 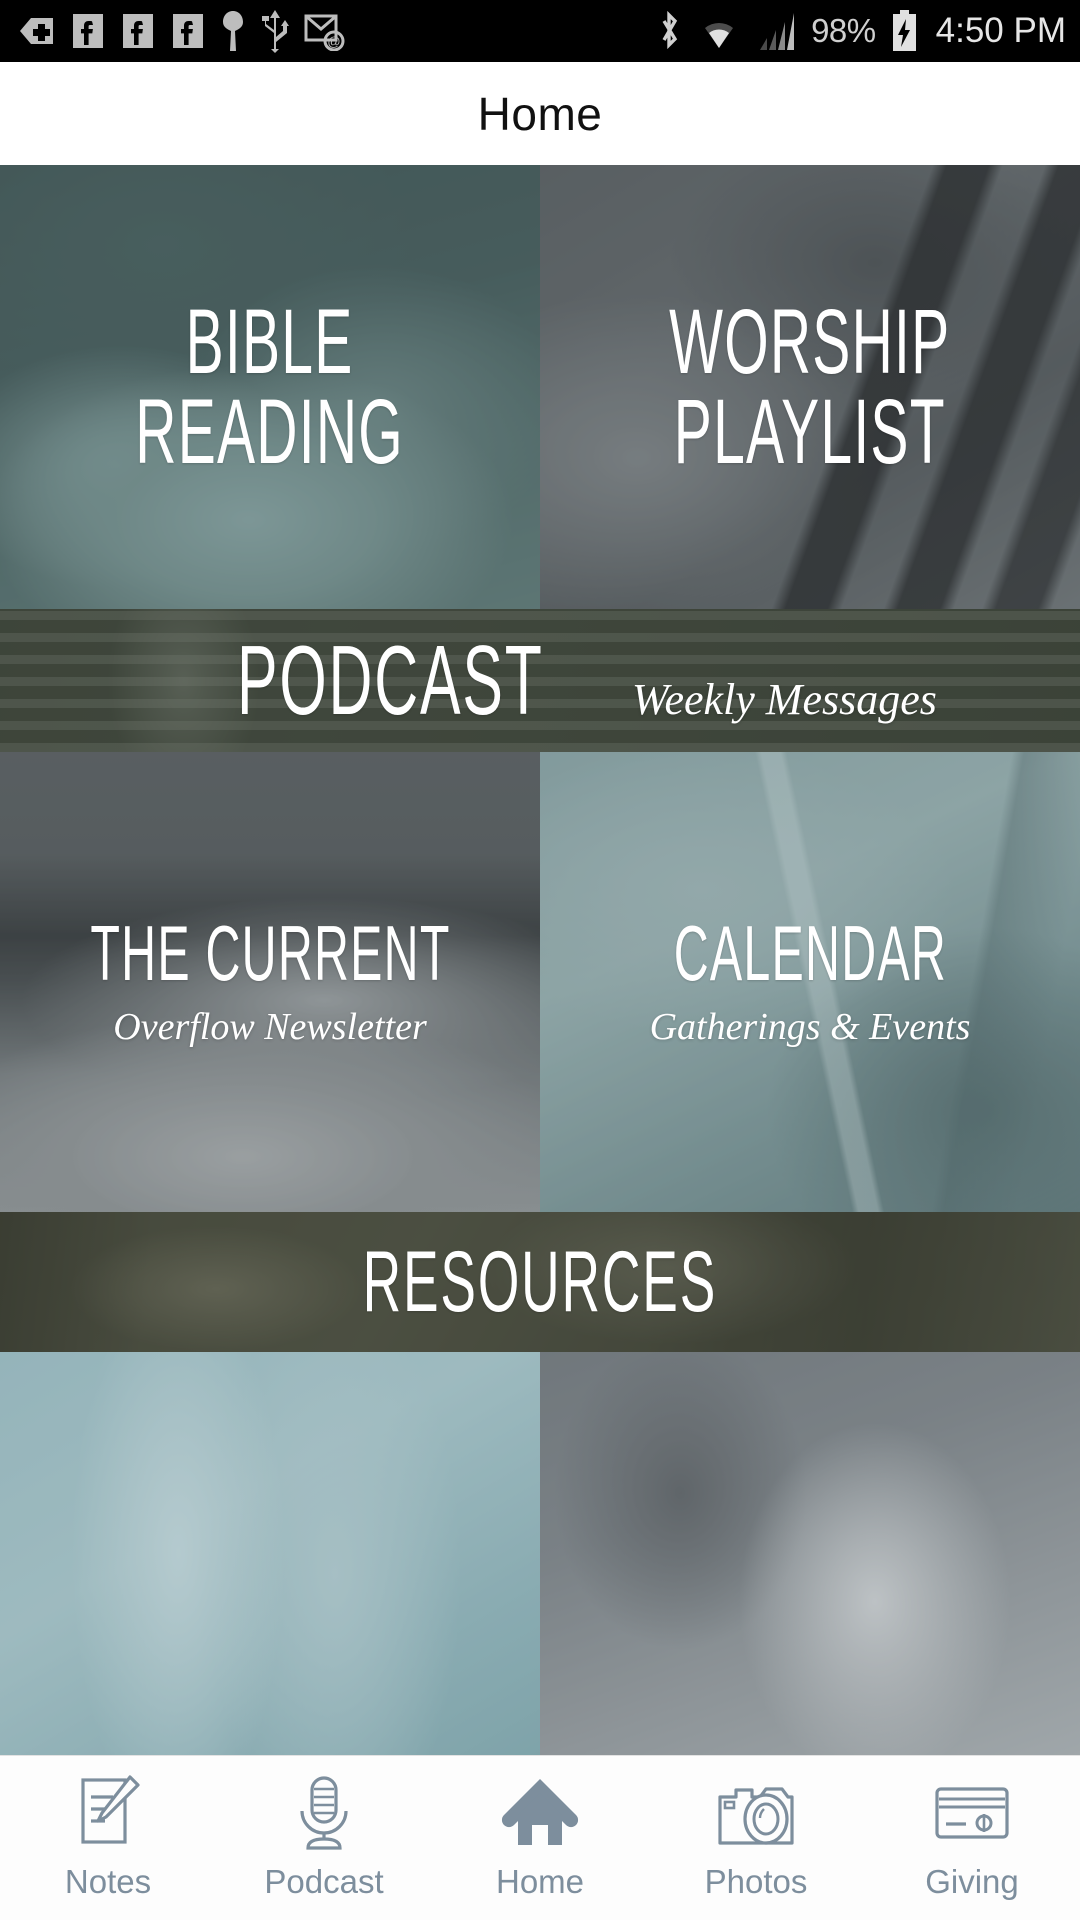 What do you see at coordinates (1000, 30) in the screenshot?
I see `clock-label: 4:50 PM` at bounding box center [1000, 30].